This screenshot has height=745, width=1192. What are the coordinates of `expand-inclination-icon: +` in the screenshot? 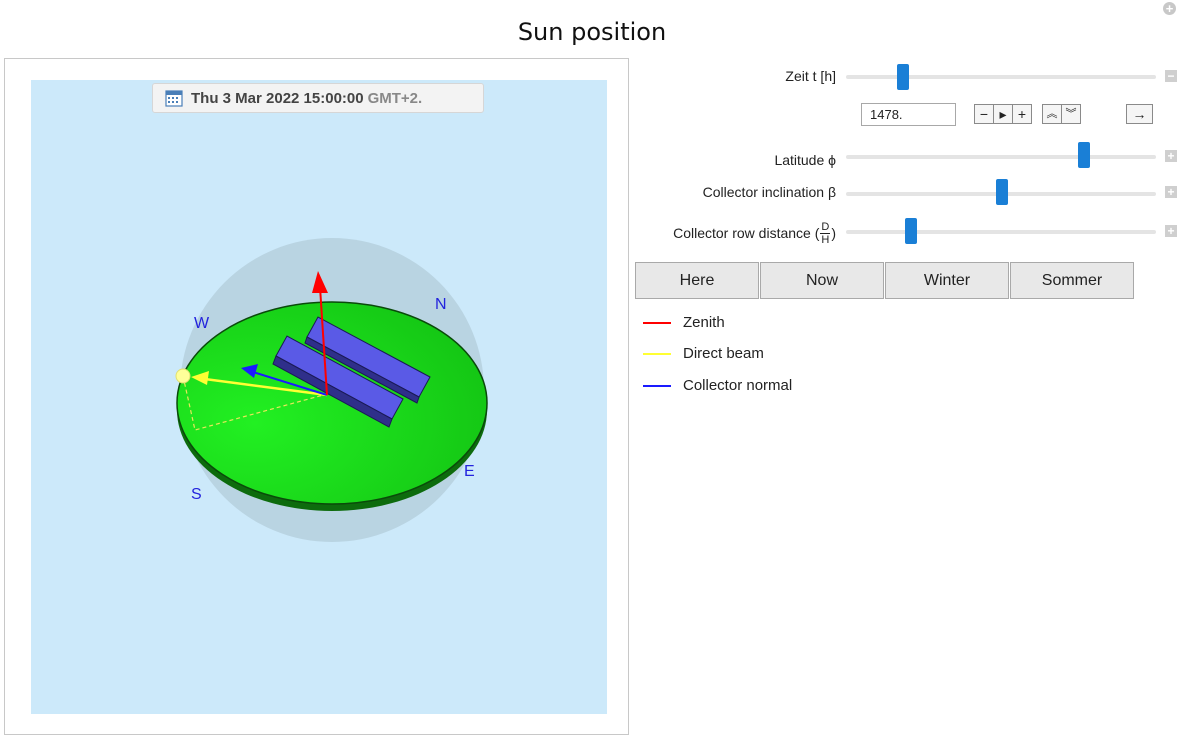 It's located at (1171, 192).